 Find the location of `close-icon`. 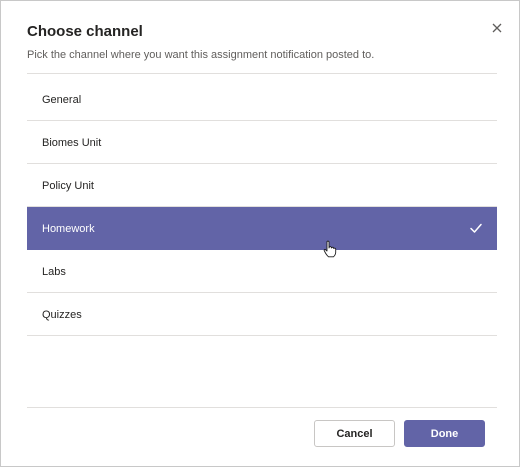

close-icon is located at coordinates (497, 28).